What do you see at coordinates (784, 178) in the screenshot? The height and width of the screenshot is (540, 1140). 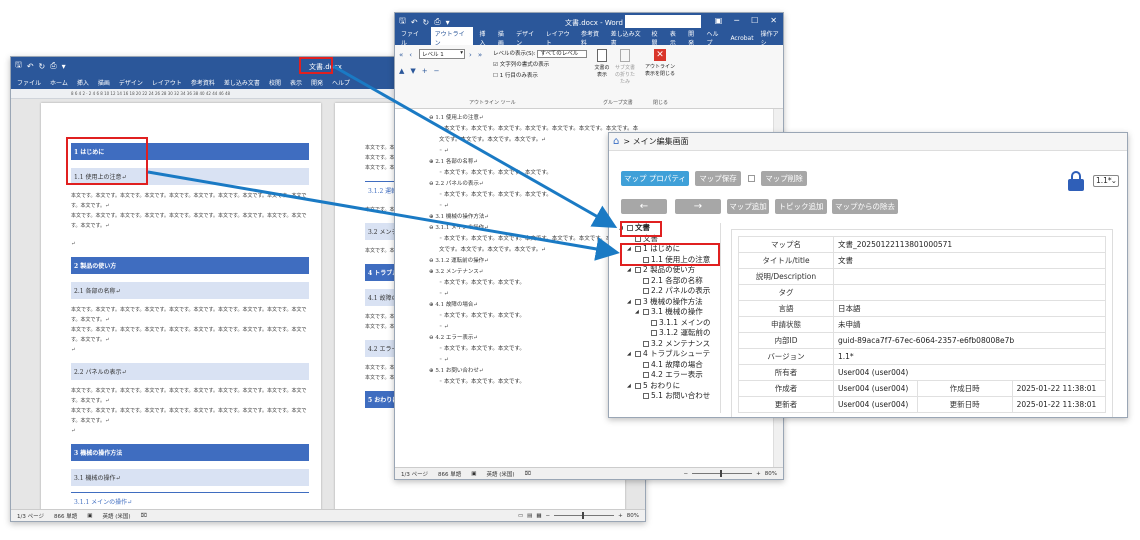 I see `map-delete-button: マップ削除` at bounding box center [784, 178].